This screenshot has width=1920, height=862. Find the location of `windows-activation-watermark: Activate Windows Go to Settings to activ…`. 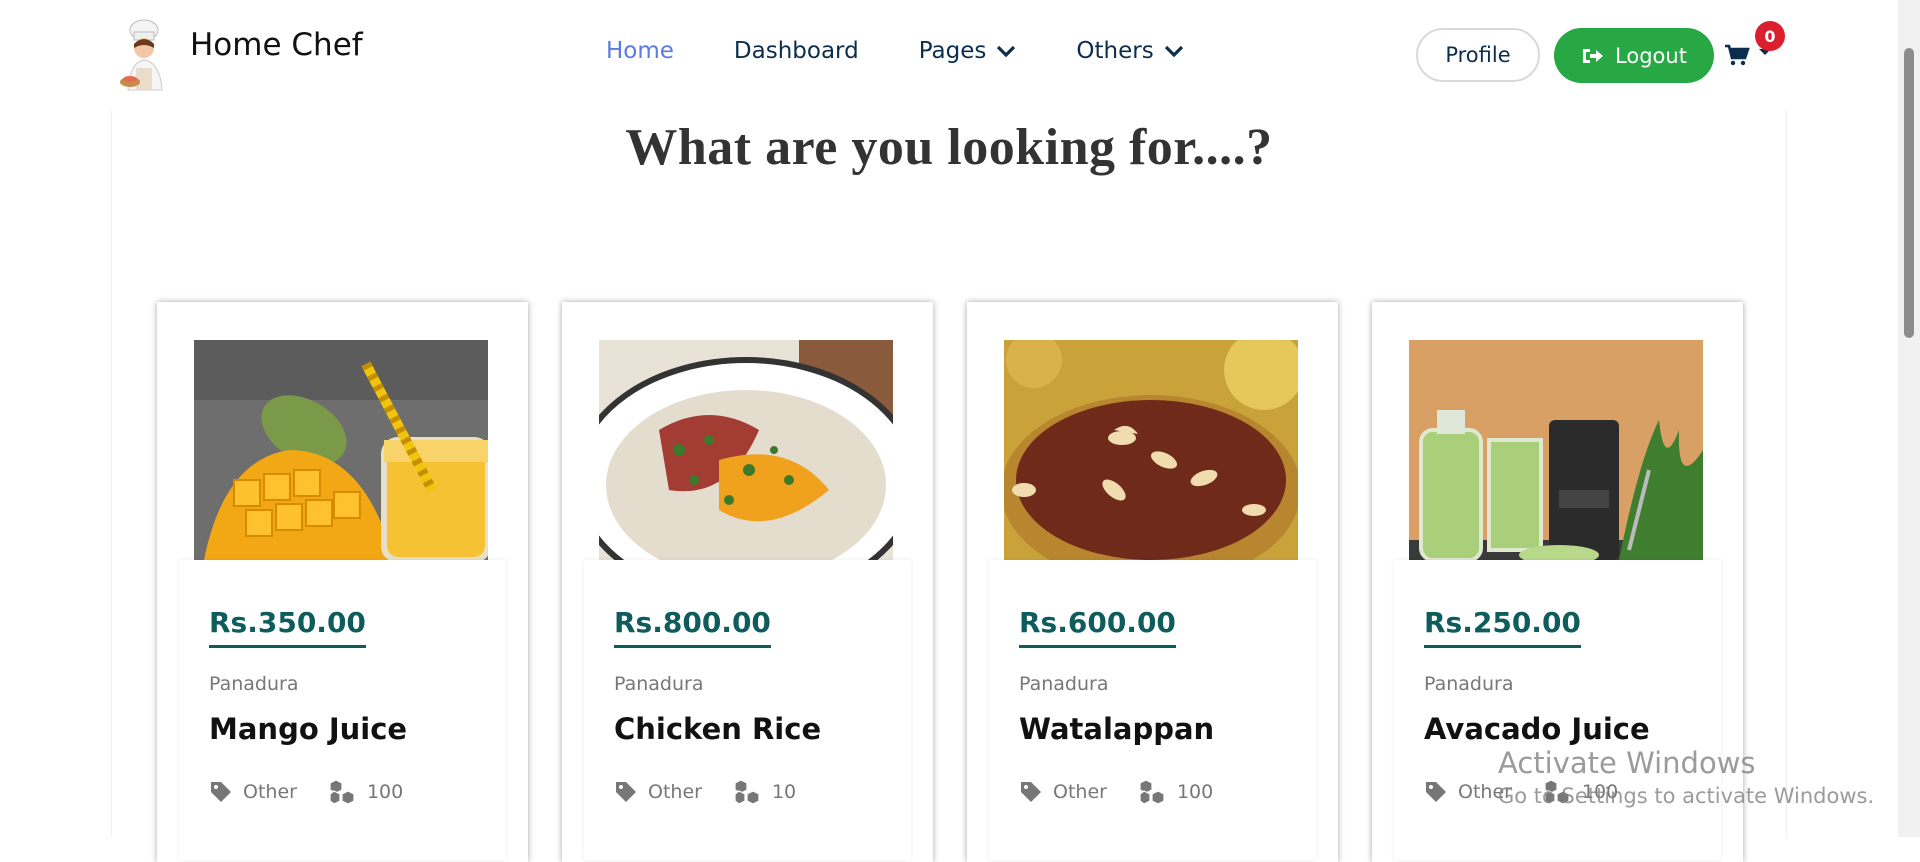

windows-activation-watermark: Activate Windows Go to Settings to activ… is located at coordinates (1686, 777).